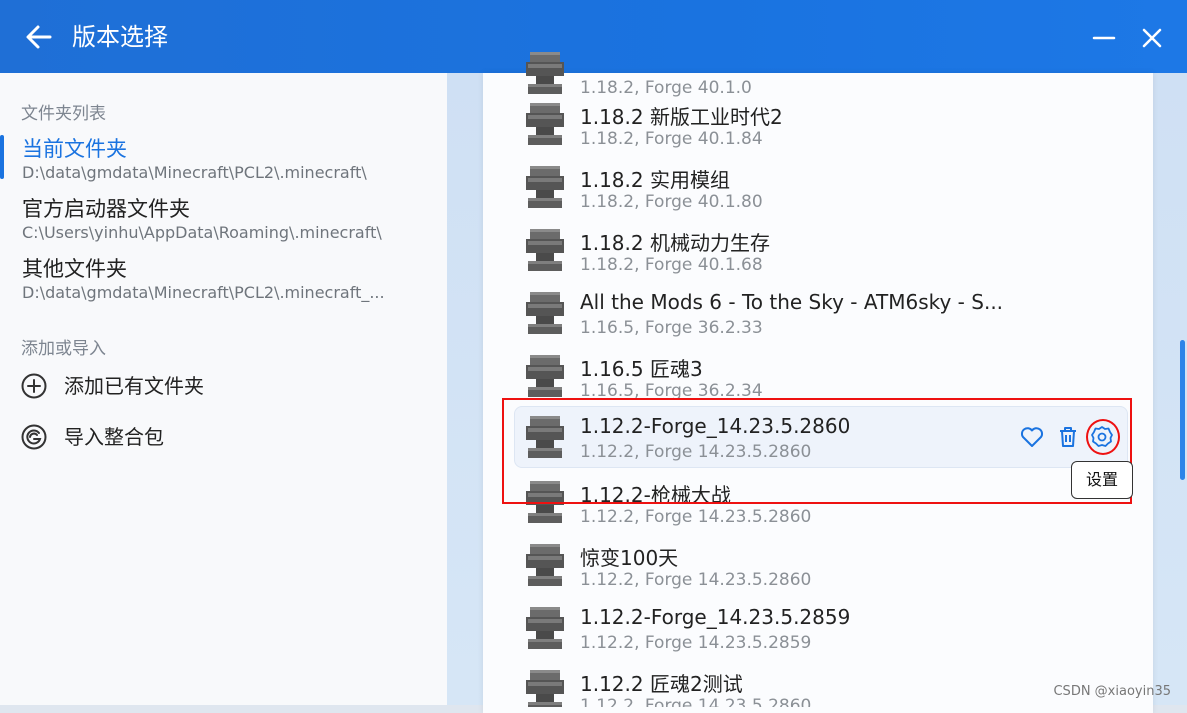 The image size is (1187, 713). I want to click on version-item: 惊变100天 1.12.2, Forge 14.23.5.2860, so click(821, 565).